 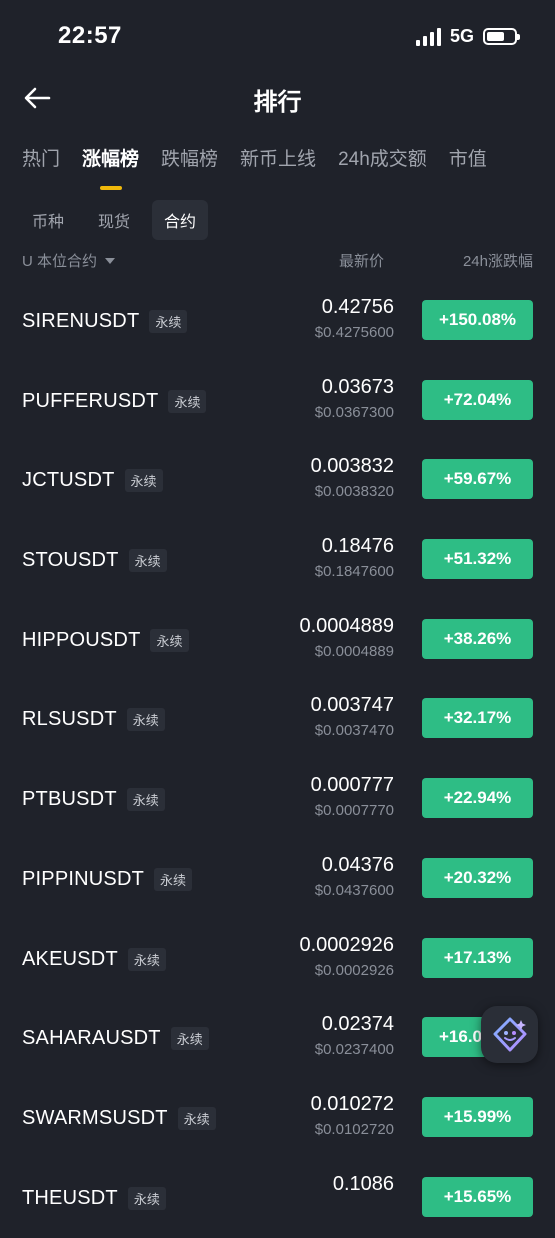 What do you see at coordinates (477, 1196) in the screenshot?
I see `change-badge: +15.65%` at bounding box center [477, 1196].